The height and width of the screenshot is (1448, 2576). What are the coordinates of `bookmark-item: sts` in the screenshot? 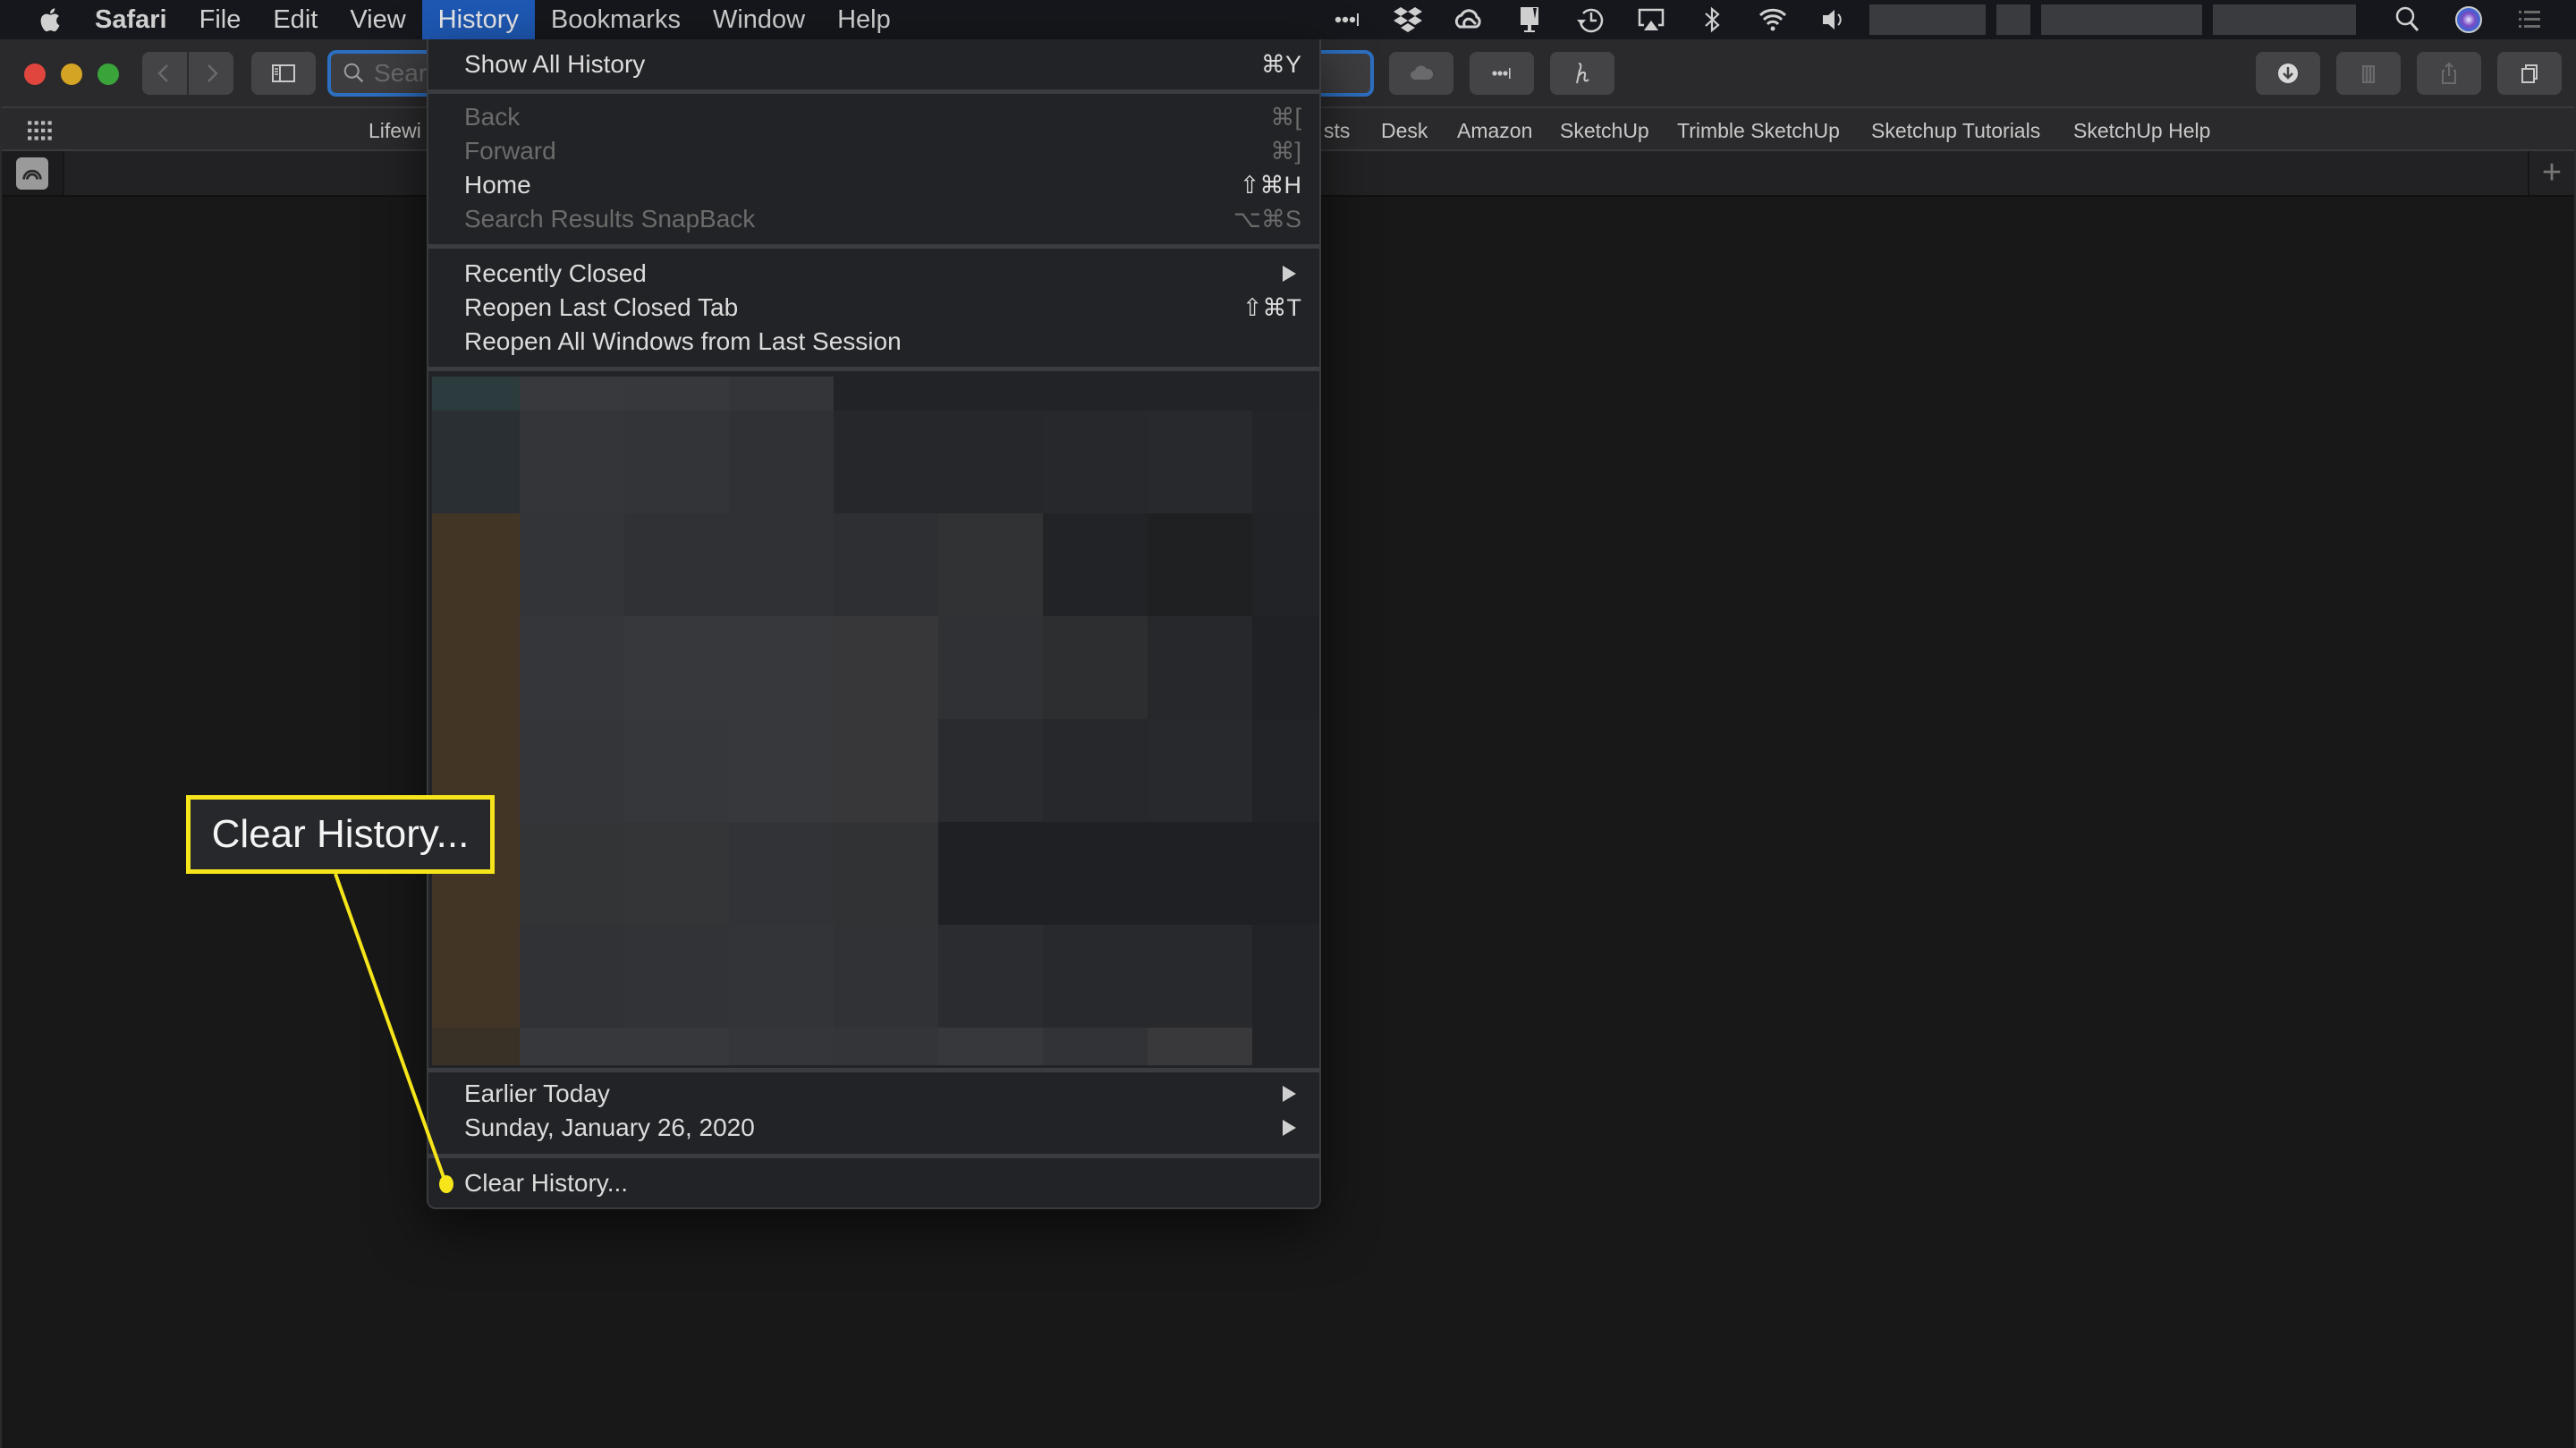 It's located at (1337, 131).